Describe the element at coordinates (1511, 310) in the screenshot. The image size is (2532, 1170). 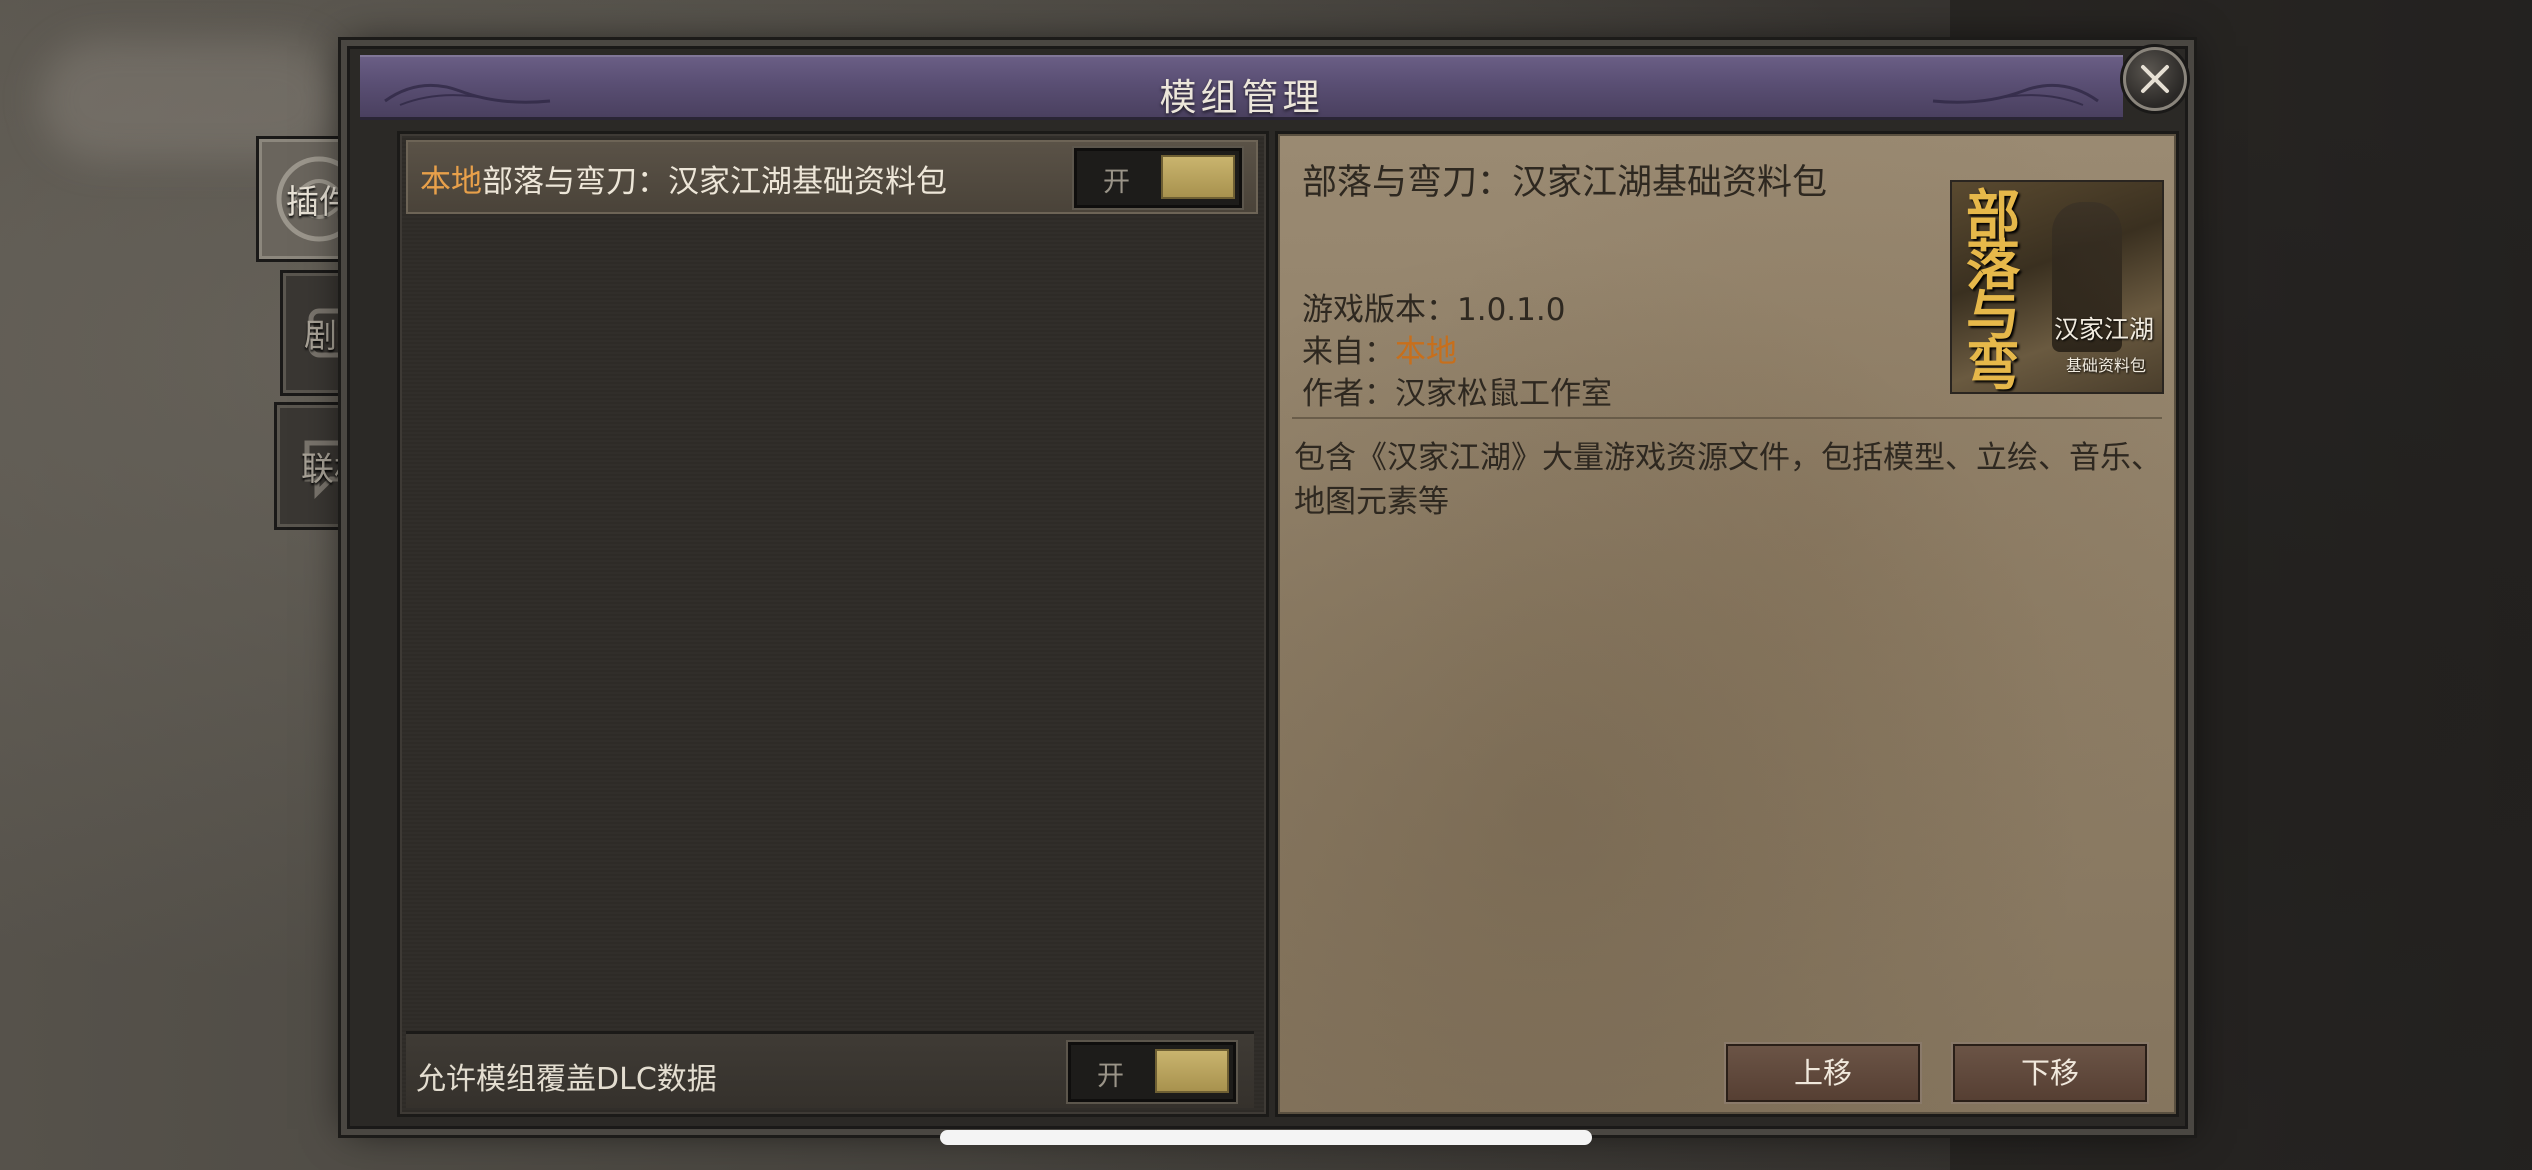
I see `version-value: 1.0.1.0` at that location.